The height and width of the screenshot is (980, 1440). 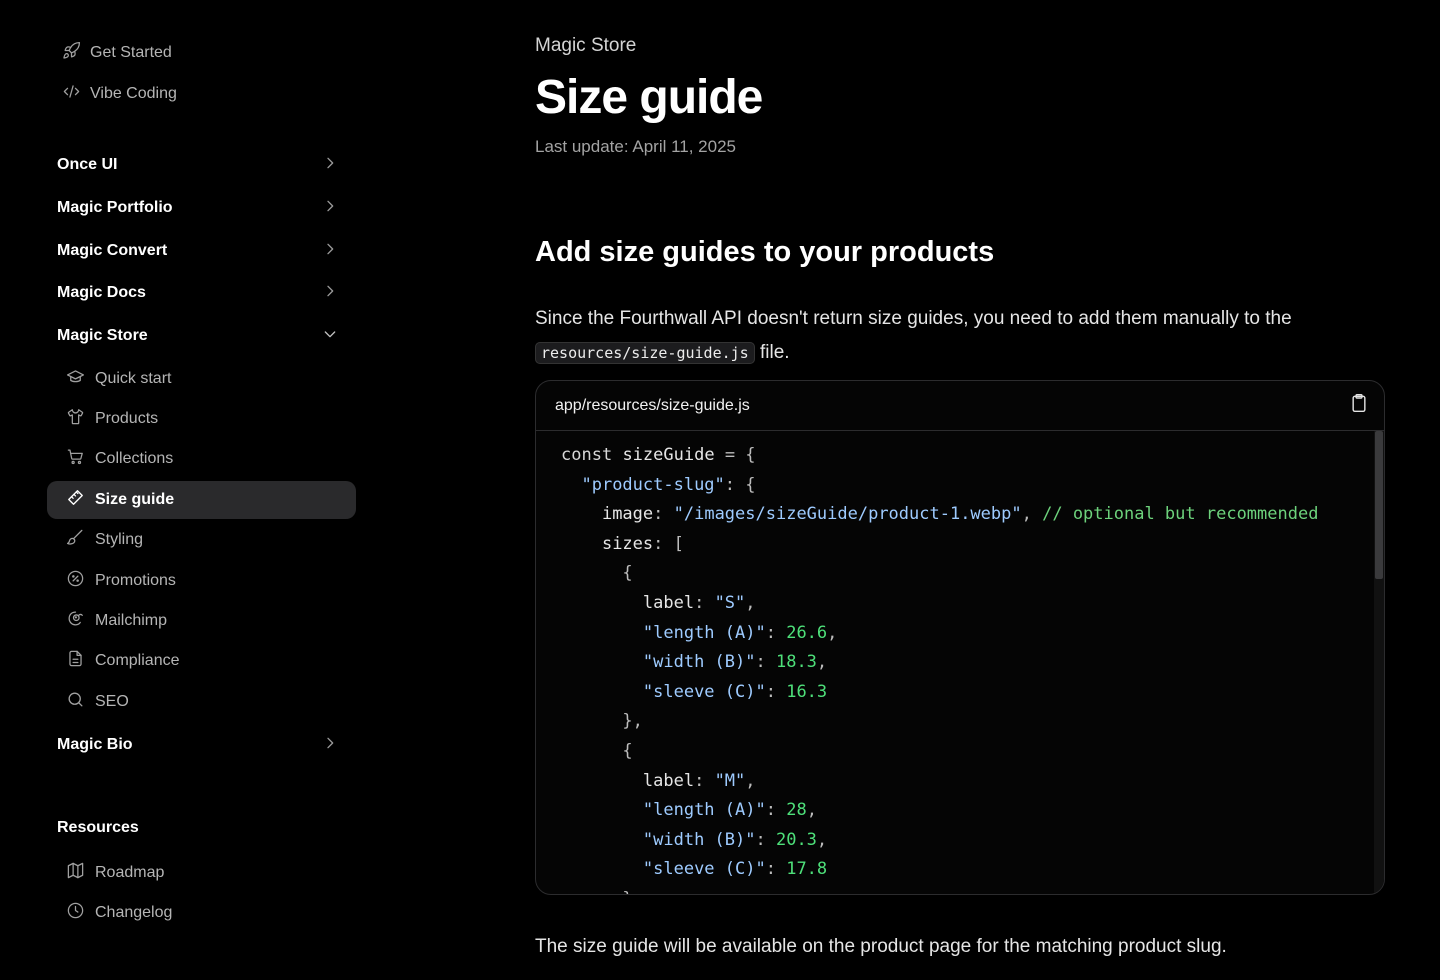 What do you see at coordinates (199, 165) in the screenshot?
I see `sidebar-group-once-ui: Once UI` at bounding box center [199, 165].